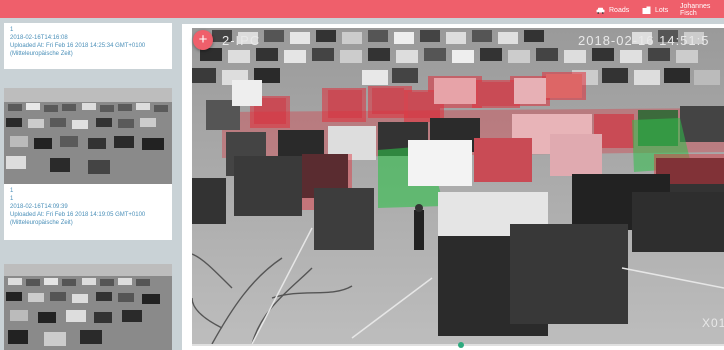  I want to click on camera-title-overlay: 2-IPC, so click(241, 40).